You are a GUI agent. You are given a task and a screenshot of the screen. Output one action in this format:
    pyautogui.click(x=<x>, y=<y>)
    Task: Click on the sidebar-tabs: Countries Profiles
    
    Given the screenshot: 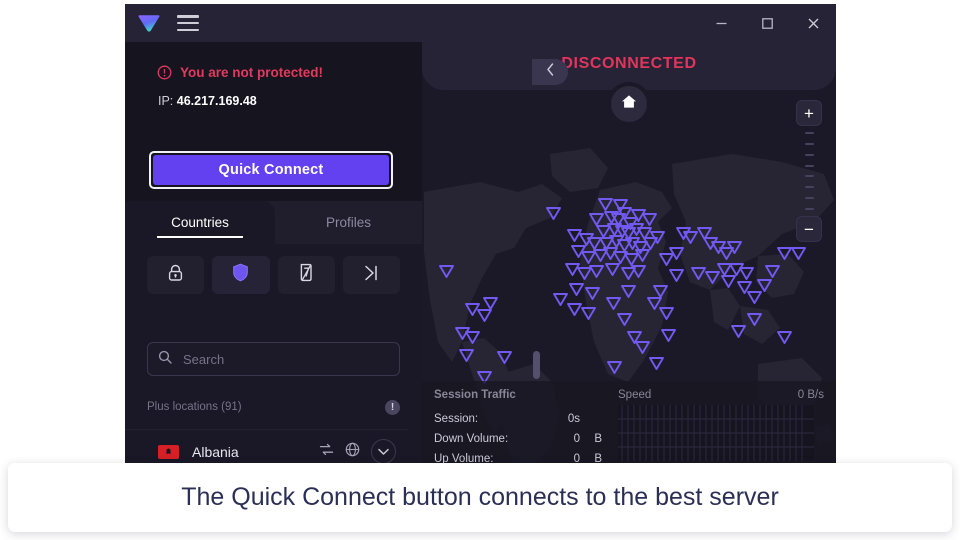 What is the action you would take?
    pyautogui.click(x=273, y=222)
    